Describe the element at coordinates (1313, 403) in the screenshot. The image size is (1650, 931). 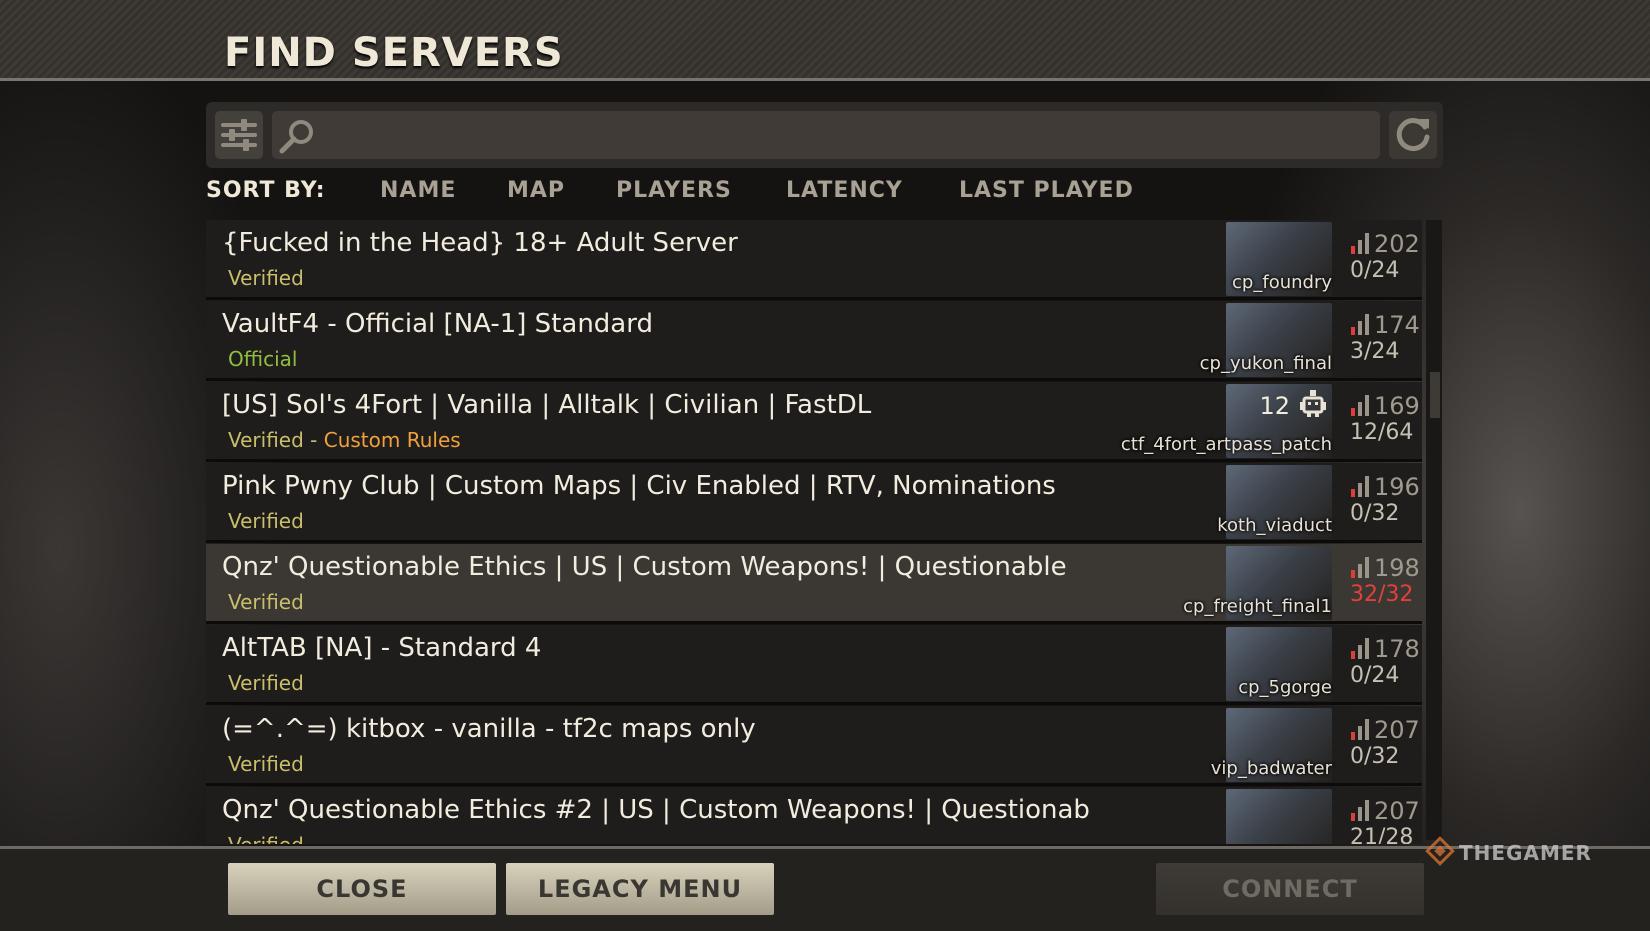
I see `bot-icon` at that location.